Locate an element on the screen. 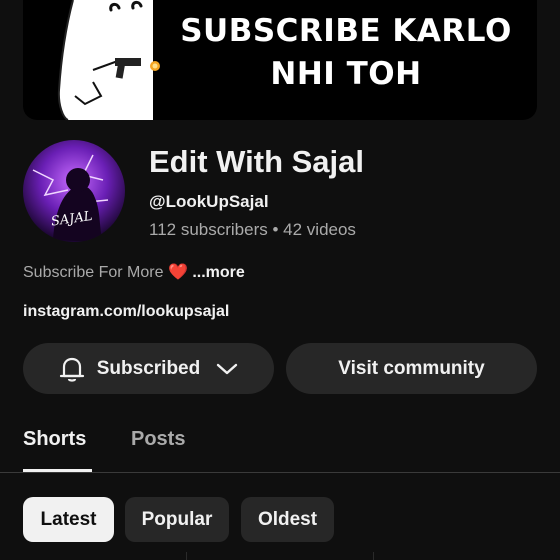 This screenshot has height=560, width=560. channel-avatar: SAJAL is located at coordinates (74, 191).